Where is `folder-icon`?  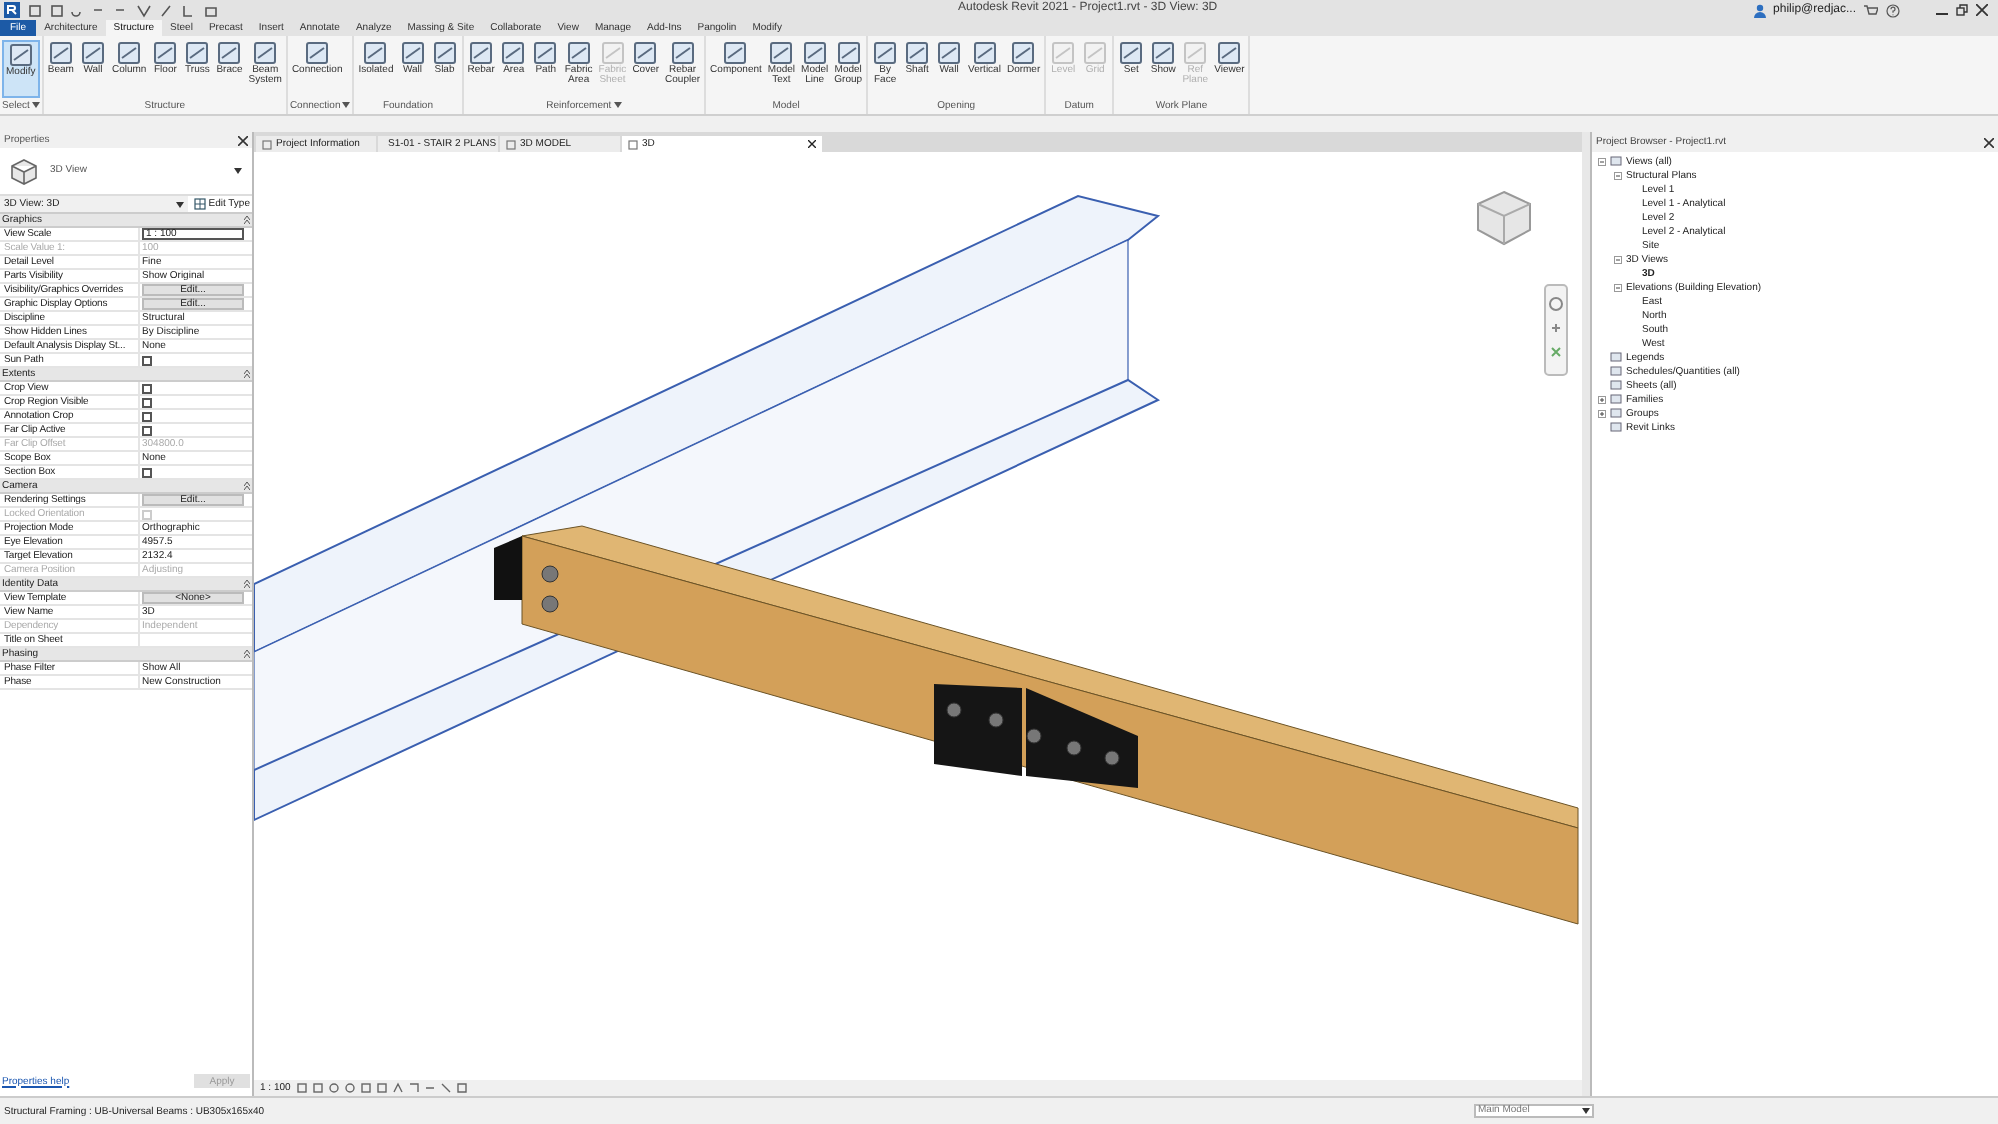 folder-icon is located at coordinates (1616, 161).